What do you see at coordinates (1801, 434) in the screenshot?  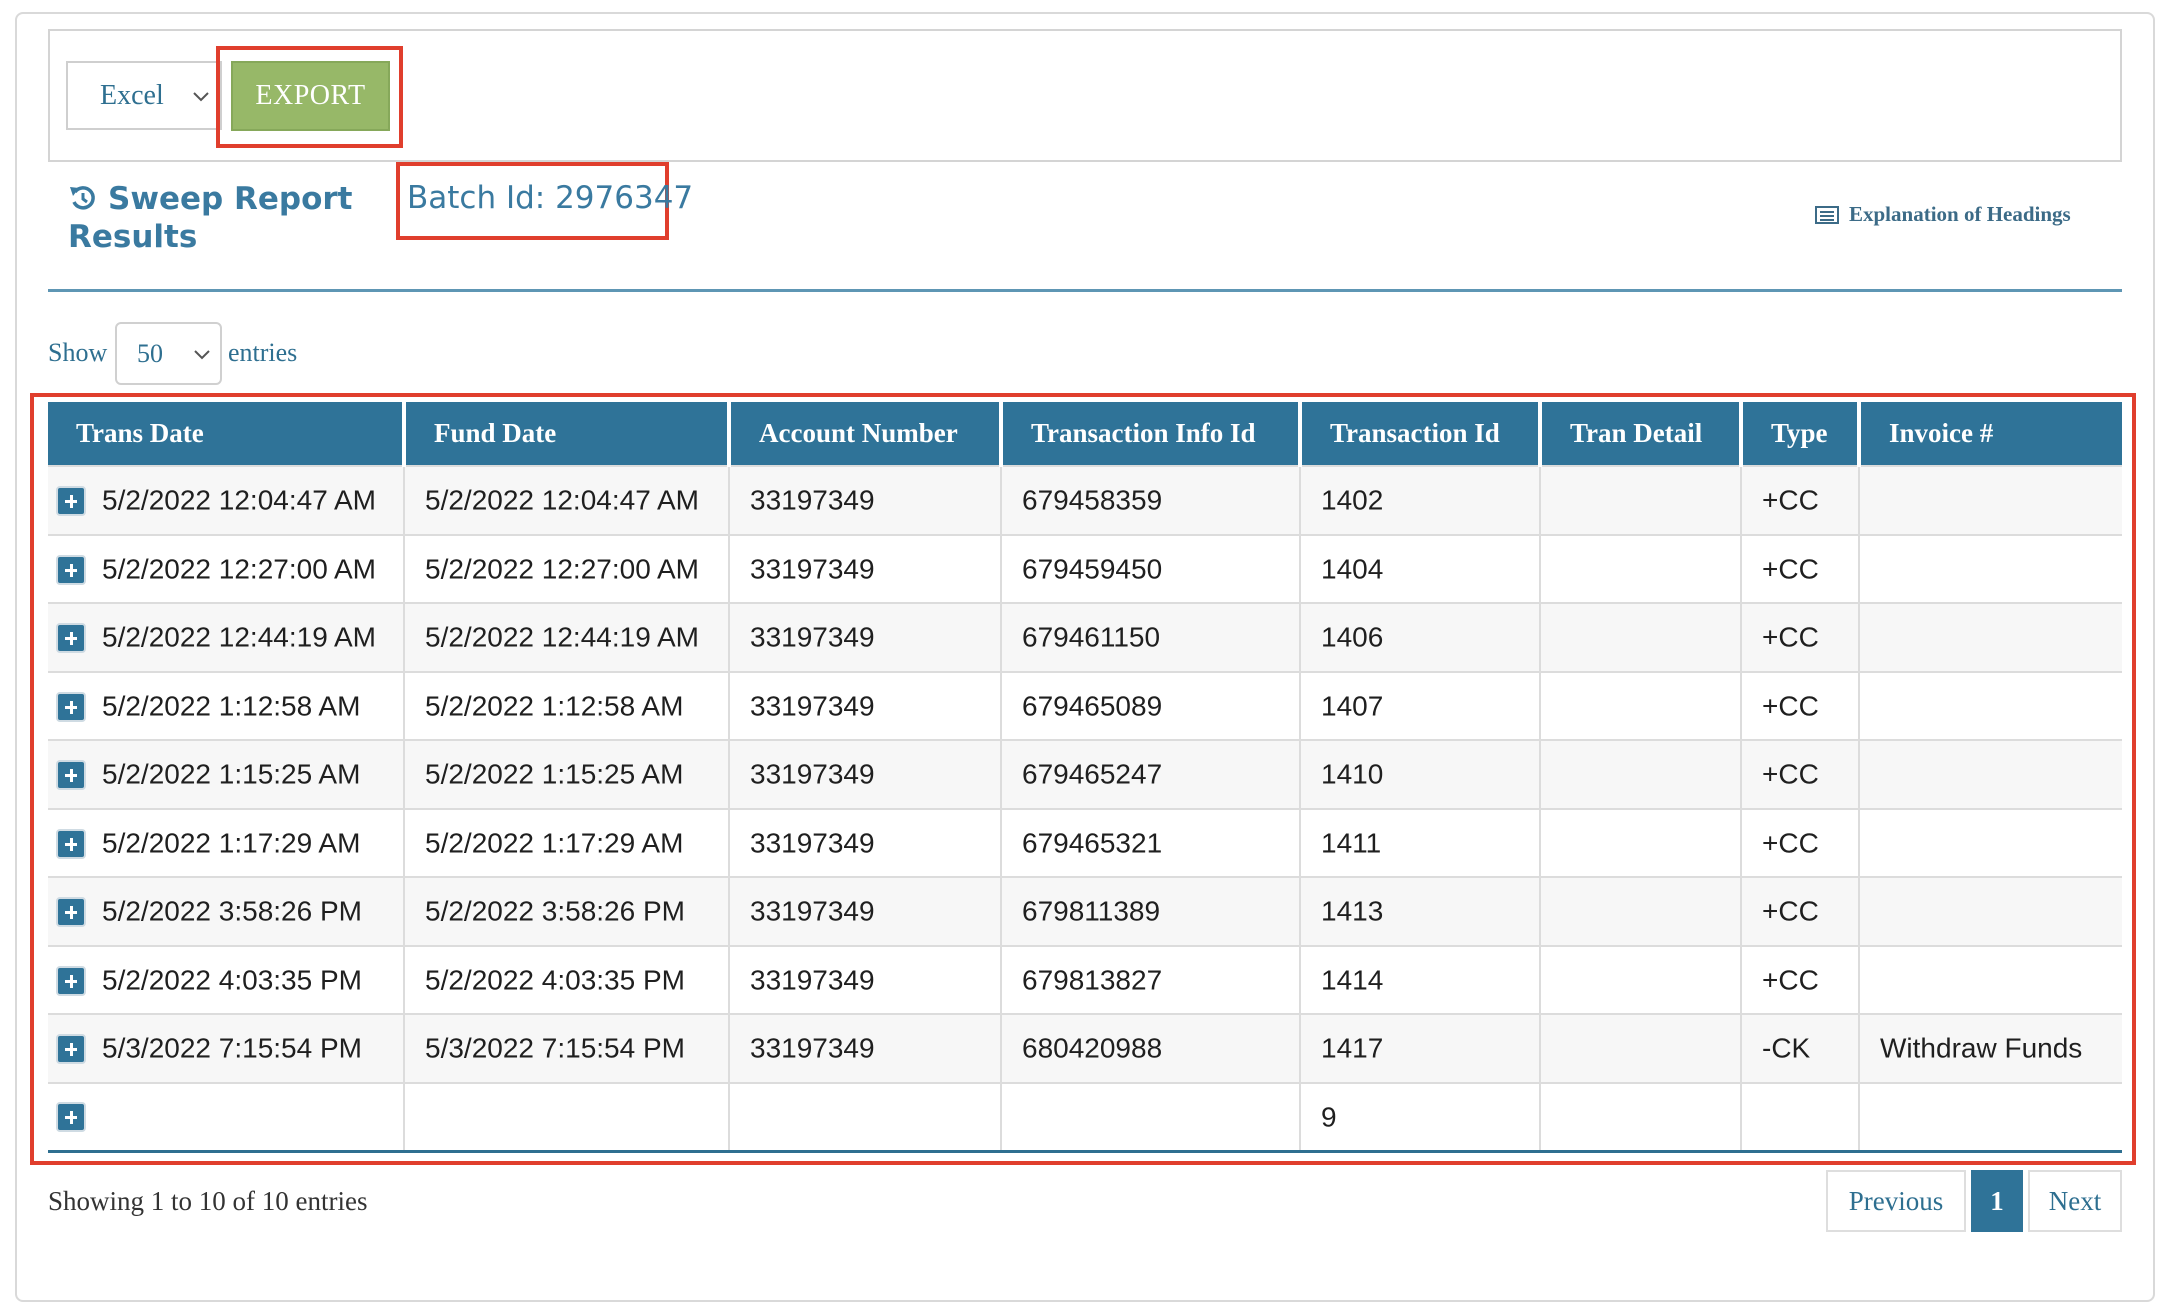 I see `column-header: Type` at bounding box center [1801, 434].